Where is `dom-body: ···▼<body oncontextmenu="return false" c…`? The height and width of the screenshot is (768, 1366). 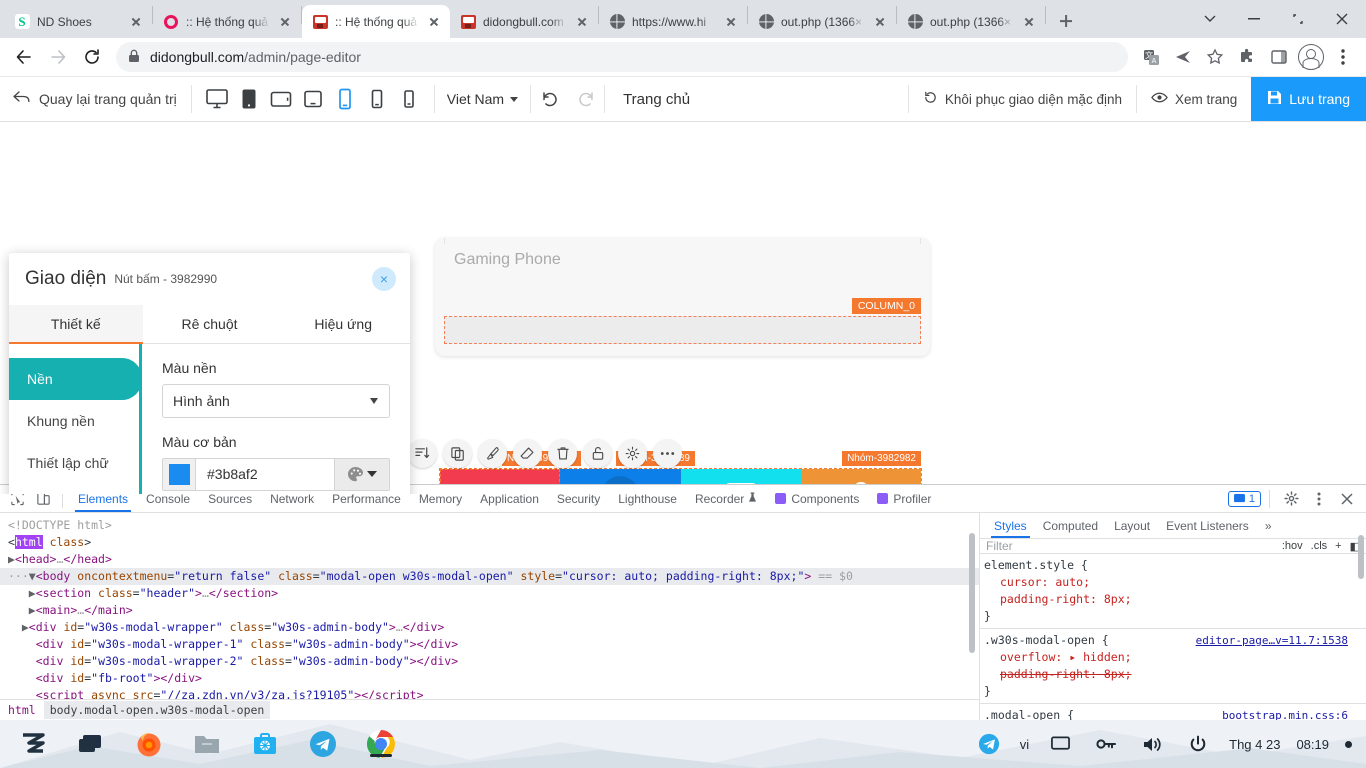 dom-body: ···▼<body oncontextmenu="return false" c… is located at coordinates (489, 576).